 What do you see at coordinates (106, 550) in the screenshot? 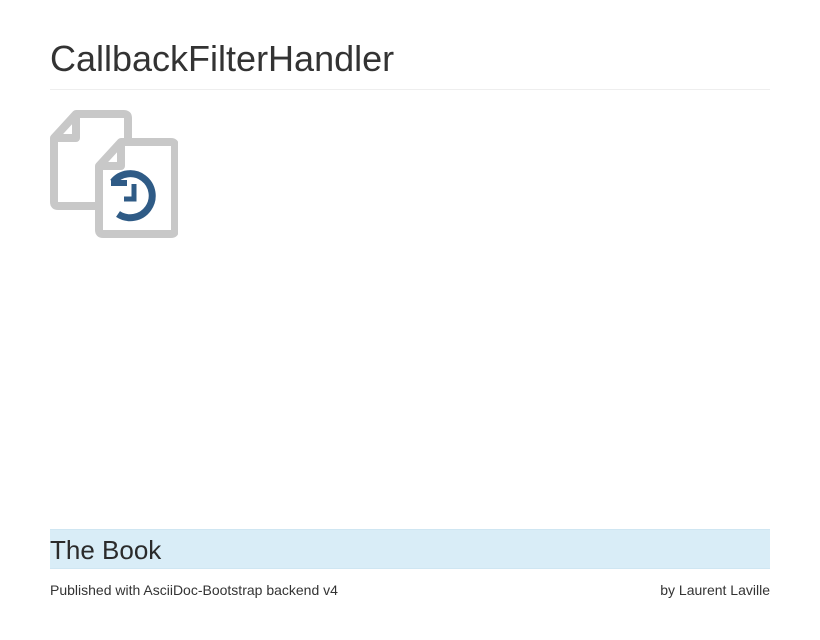
I see `book-banner-label: The Book` at bounding box center [106, 550].